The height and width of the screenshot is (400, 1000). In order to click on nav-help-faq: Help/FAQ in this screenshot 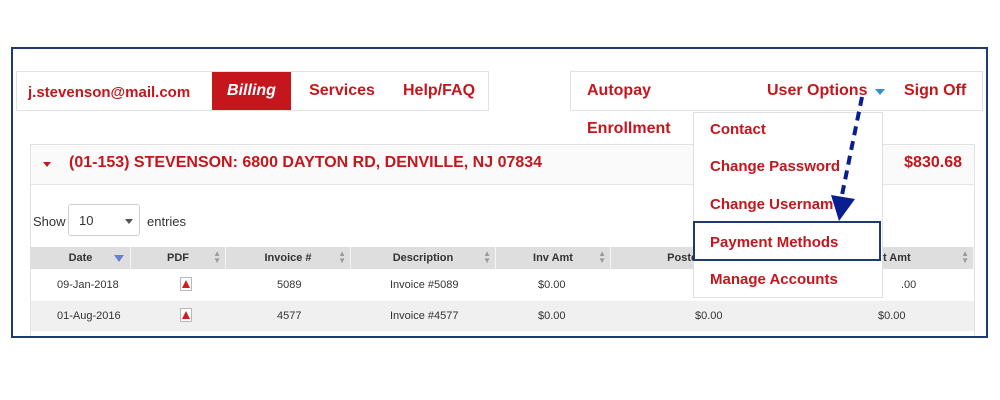, I will do `click(439, 91)`.